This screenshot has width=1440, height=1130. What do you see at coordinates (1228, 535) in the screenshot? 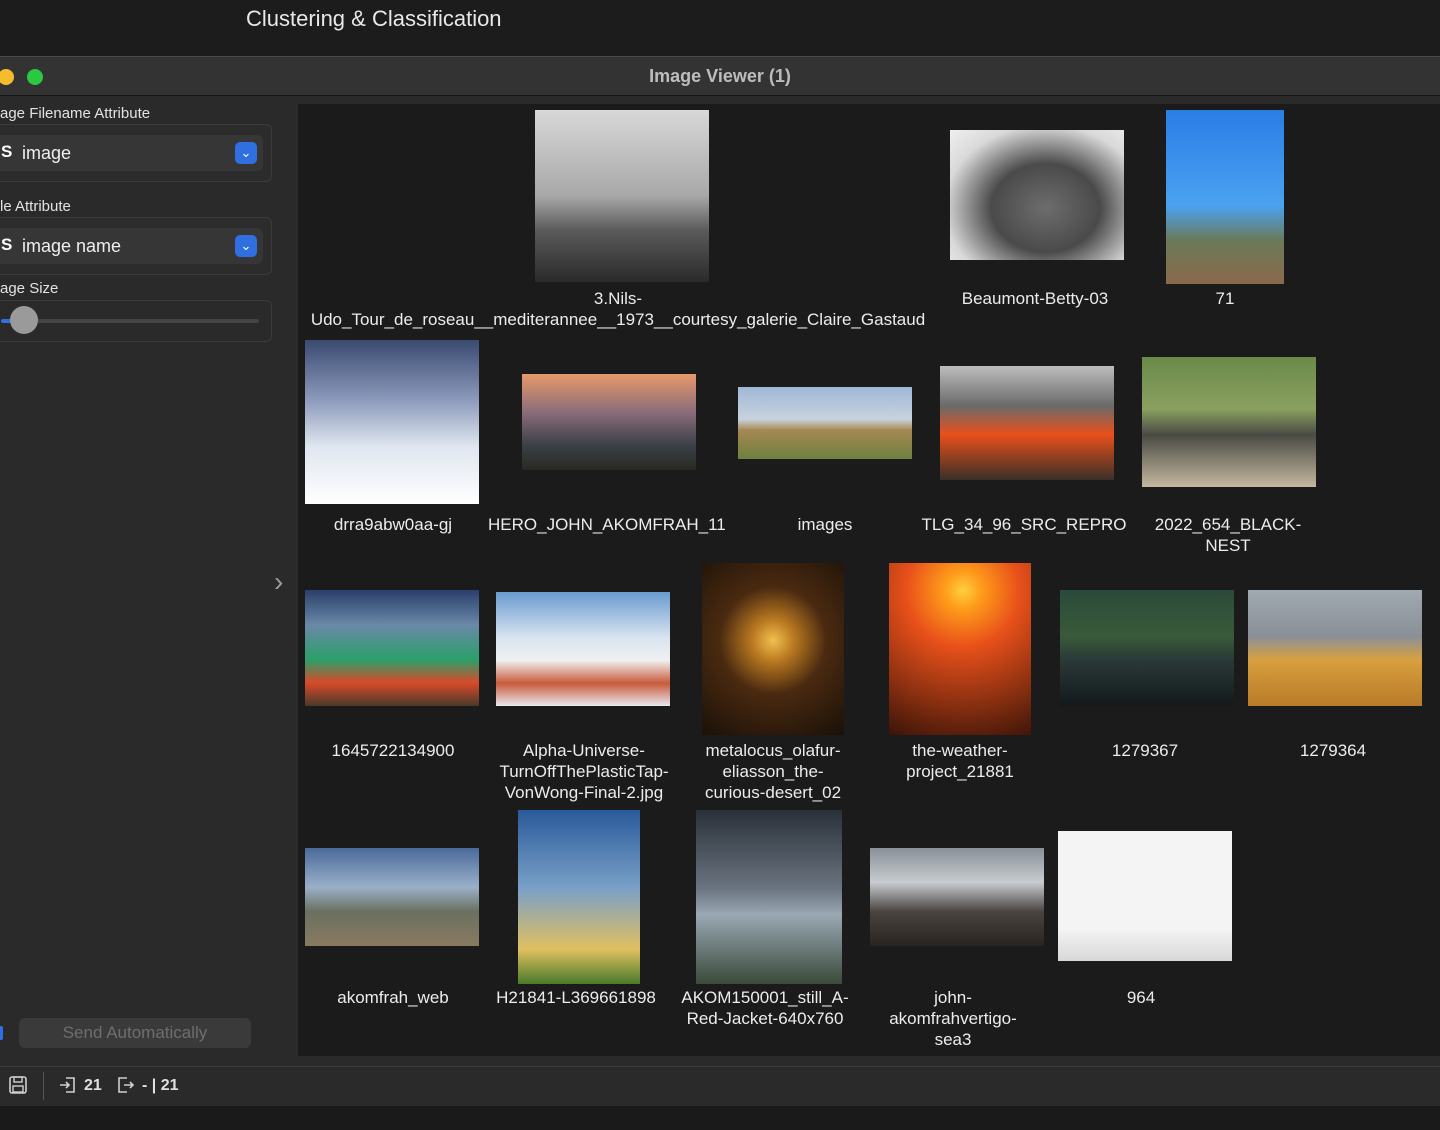
I see `image-caption: 2022_654_BLACK- NEST` at bounding box center [1228, 535].